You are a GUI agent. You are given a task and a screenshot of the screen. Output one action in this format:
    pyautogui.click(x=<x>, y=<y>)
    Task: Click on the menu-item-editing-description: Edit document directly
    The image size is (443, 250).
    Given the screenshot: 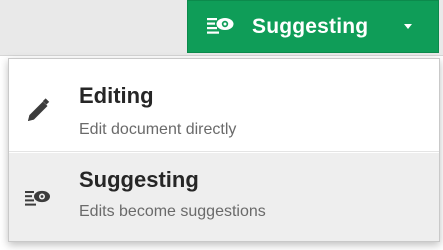 What is the action you would take?
    pyautogui.click(x=158, y=129)
    